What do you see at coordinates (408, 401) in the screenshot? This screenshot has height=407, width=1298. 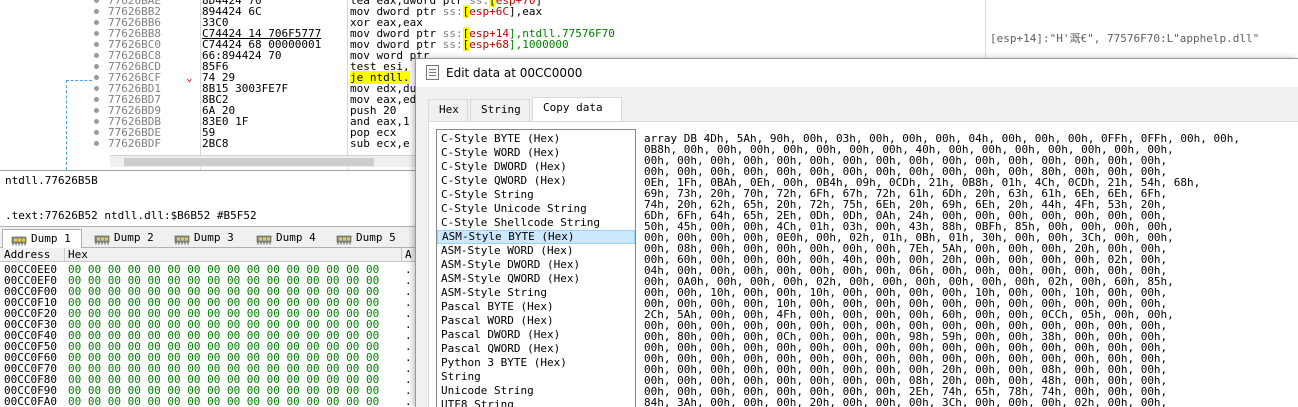 I see `dump-ascii: .` at bounding box center [408, 401].